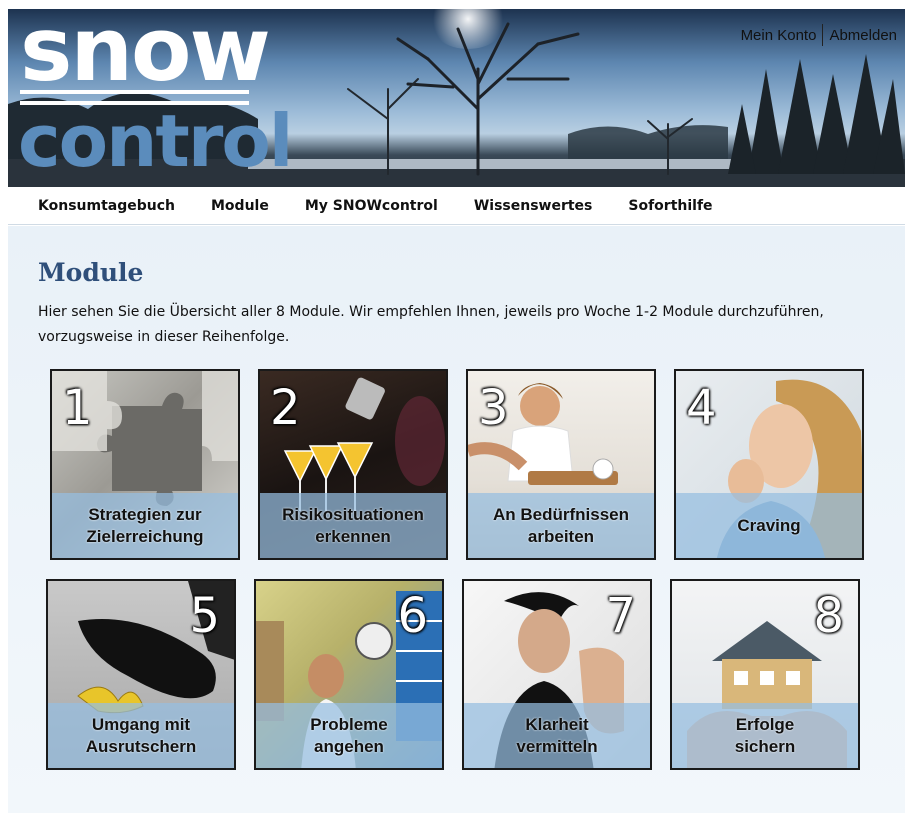 Image resolution: width=905 pixels, height=813 pixels. Describe the element at coordinates (670, 206) in the screenshot. I see `nav-item-soforthilfe: Soforthilfe` at that location.